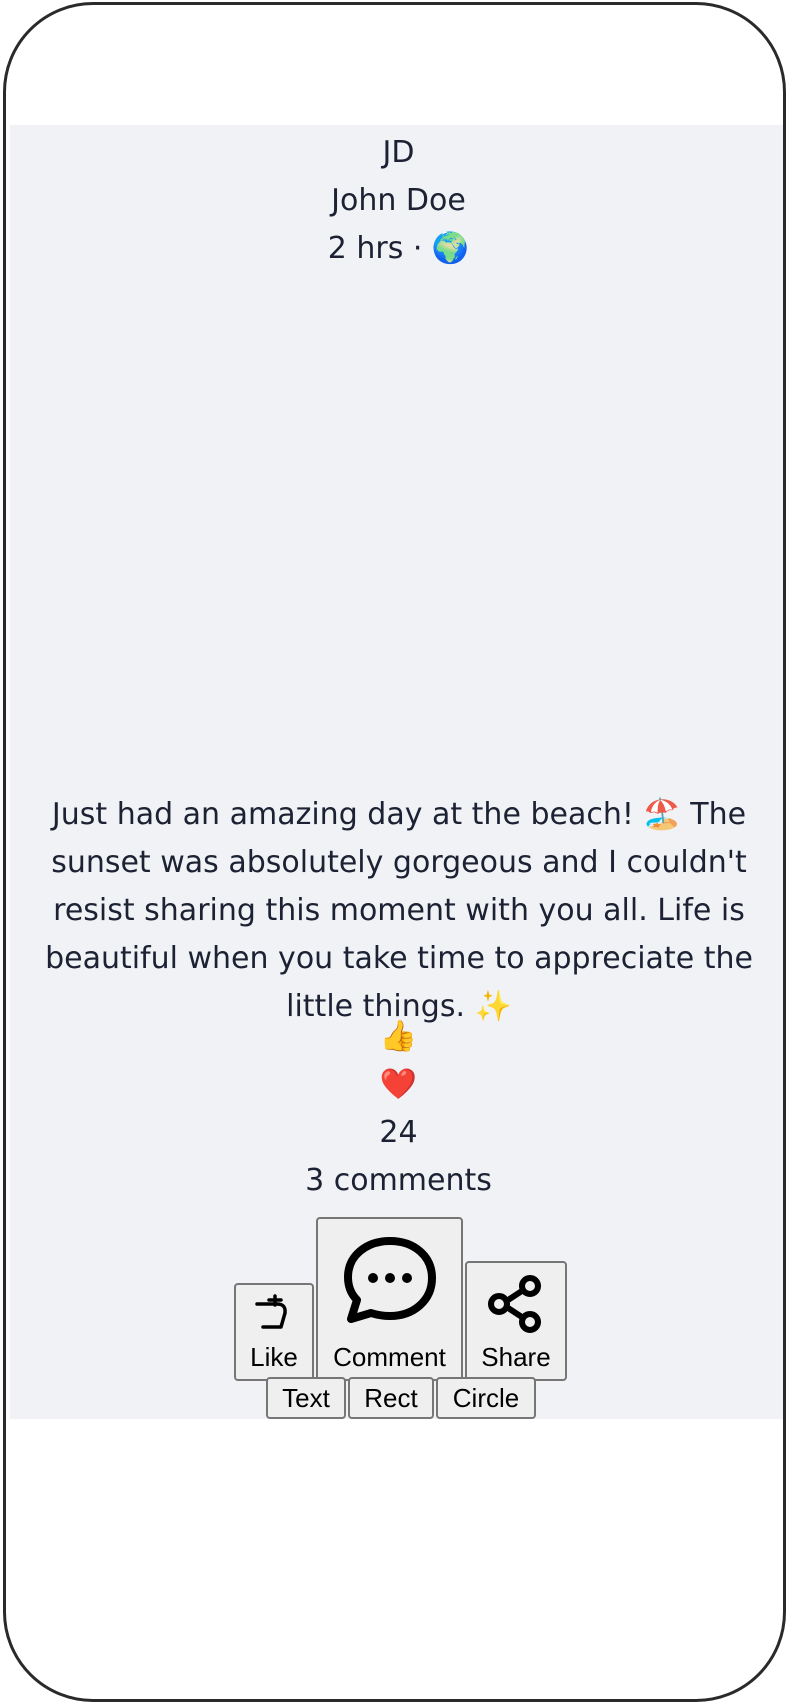  I want to click on author-name: John Doe, so click(396, 201).